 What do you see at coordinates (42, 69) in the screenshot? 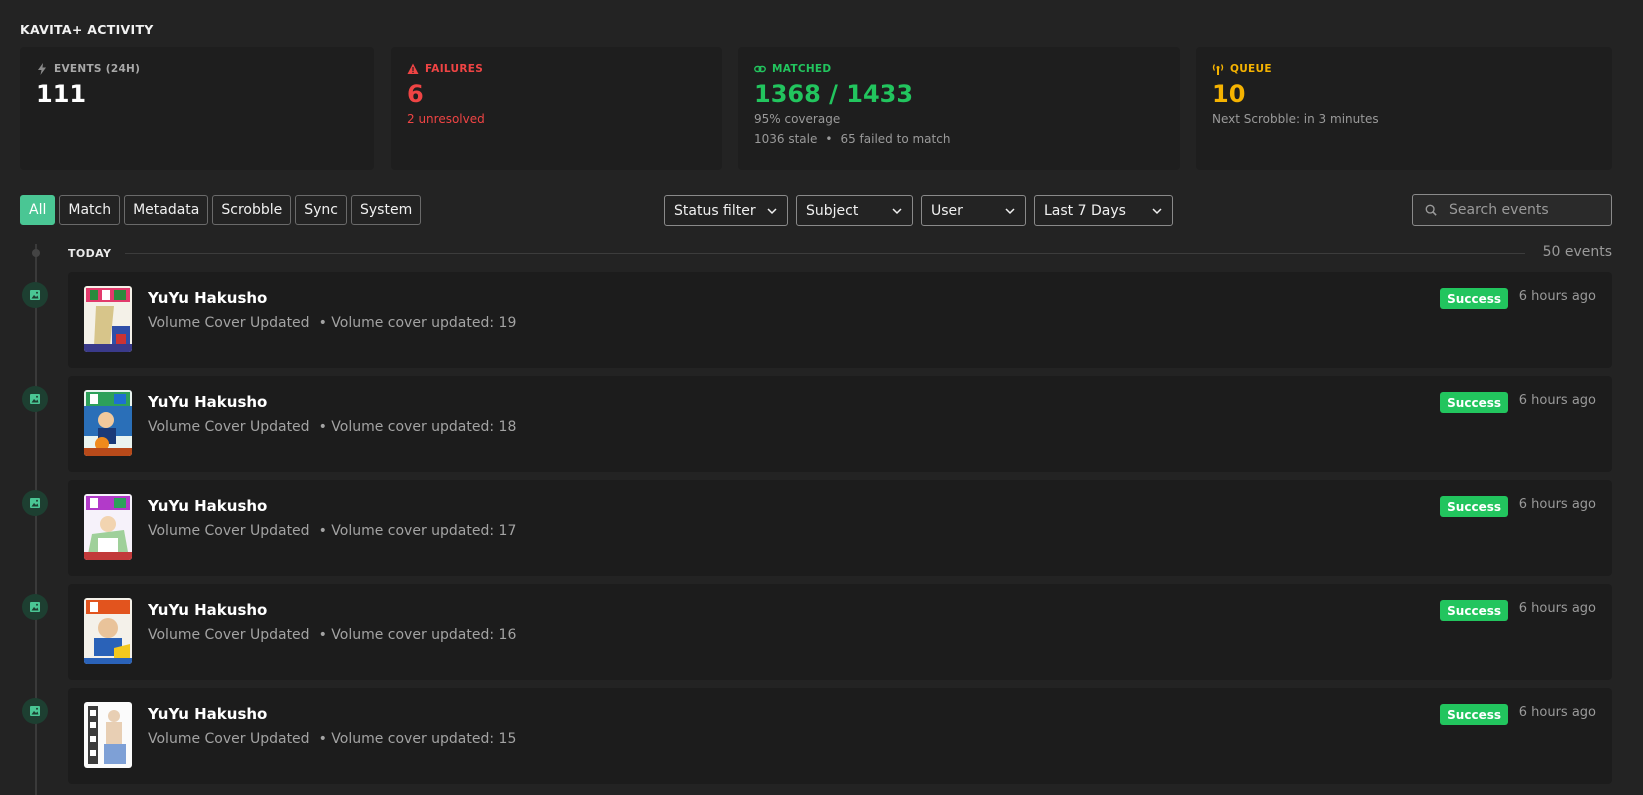
I see `bolt-icon` at bounding box center [42, 69].